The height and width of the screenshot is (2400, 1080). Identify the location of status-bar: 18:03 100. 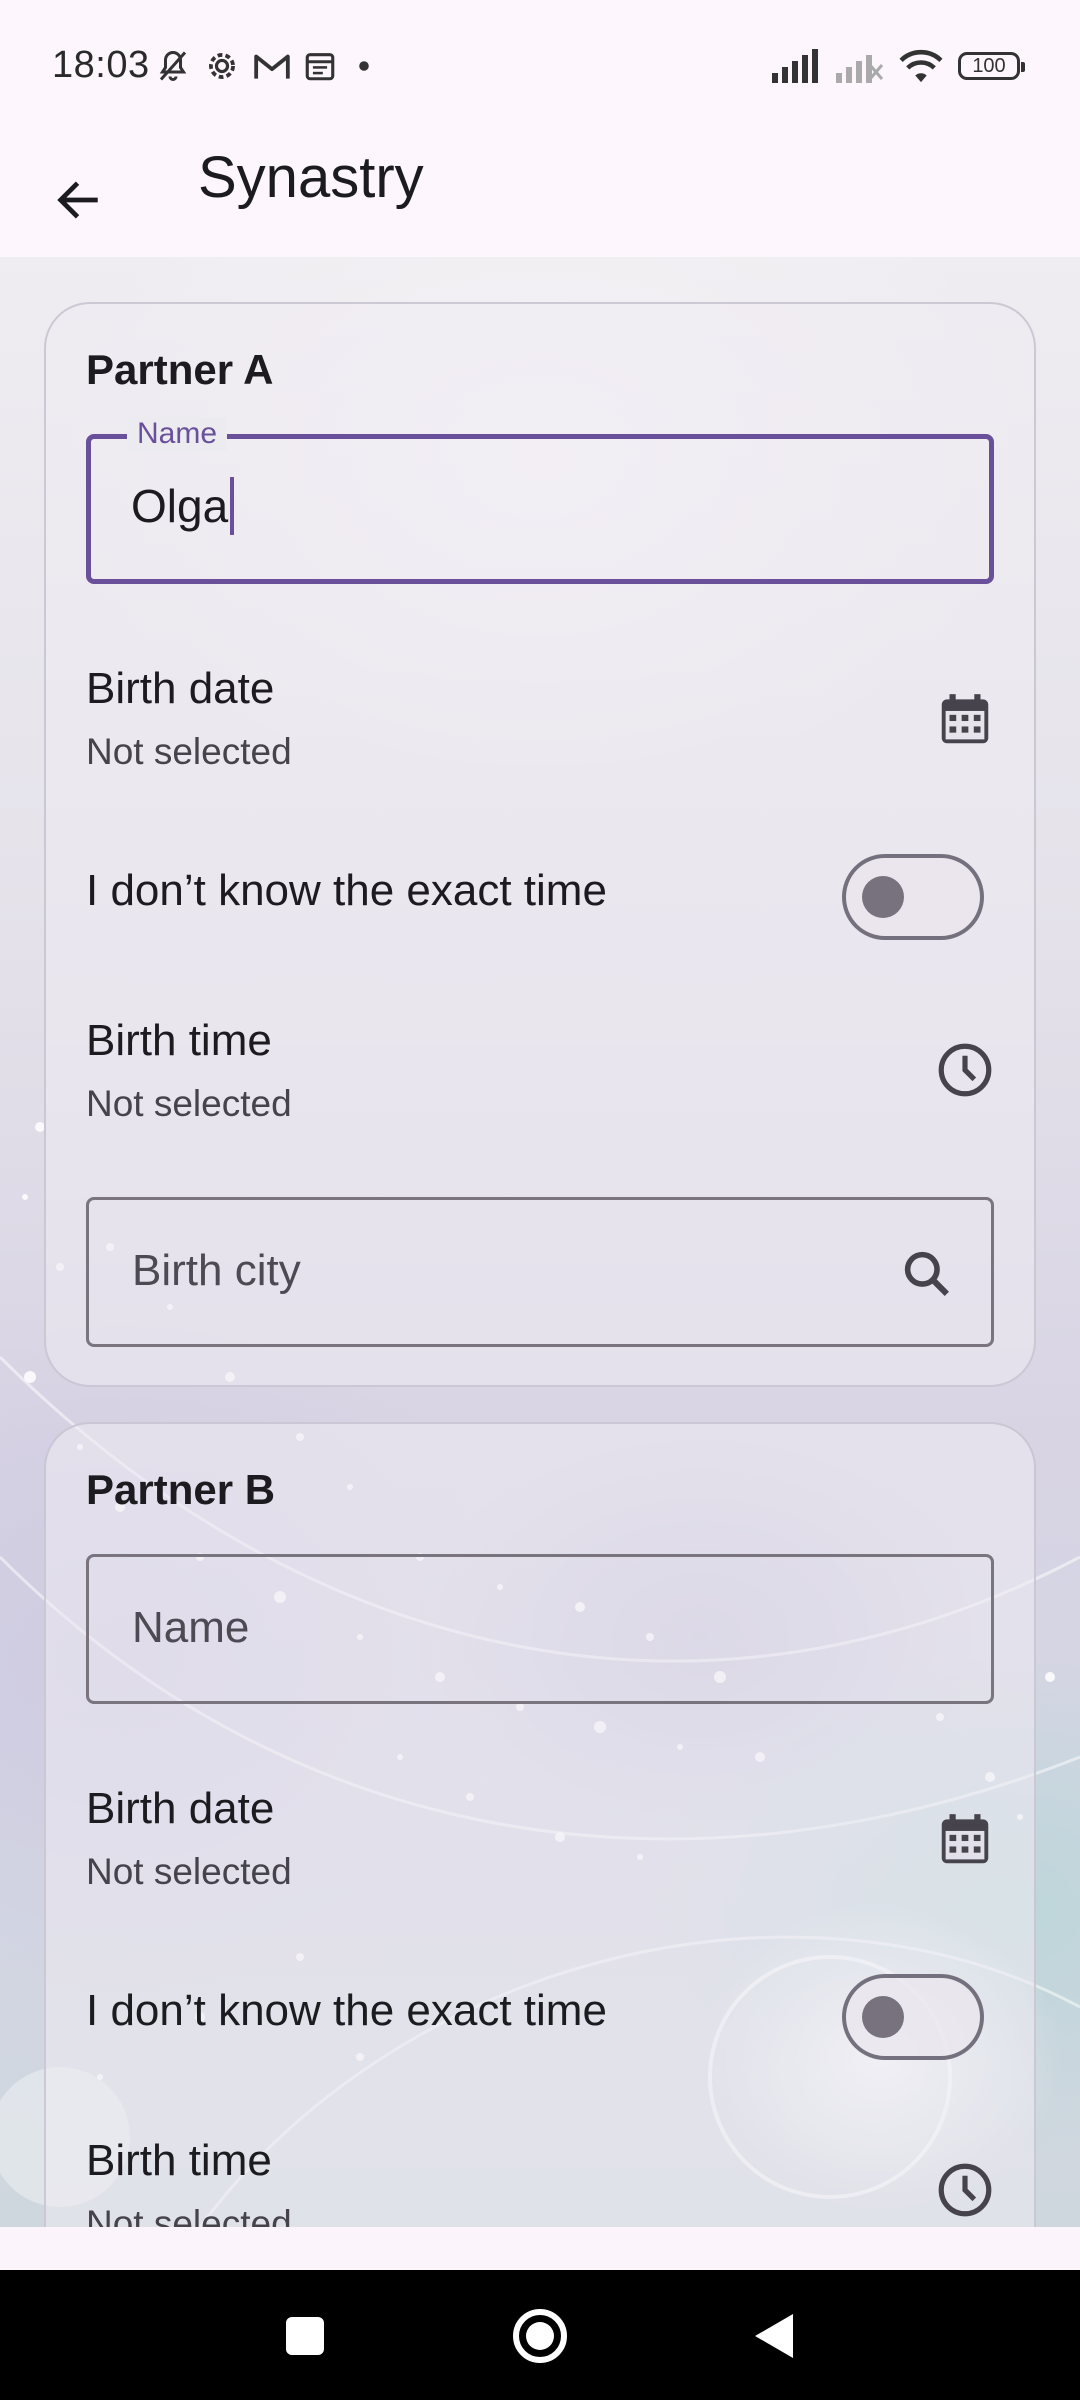
(540, 65).